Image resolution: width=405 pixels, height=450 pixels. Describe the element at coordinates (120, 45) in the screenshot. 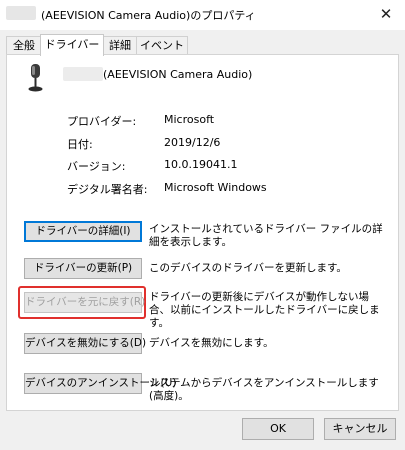

I see `tab-details: 詳細` at that location.